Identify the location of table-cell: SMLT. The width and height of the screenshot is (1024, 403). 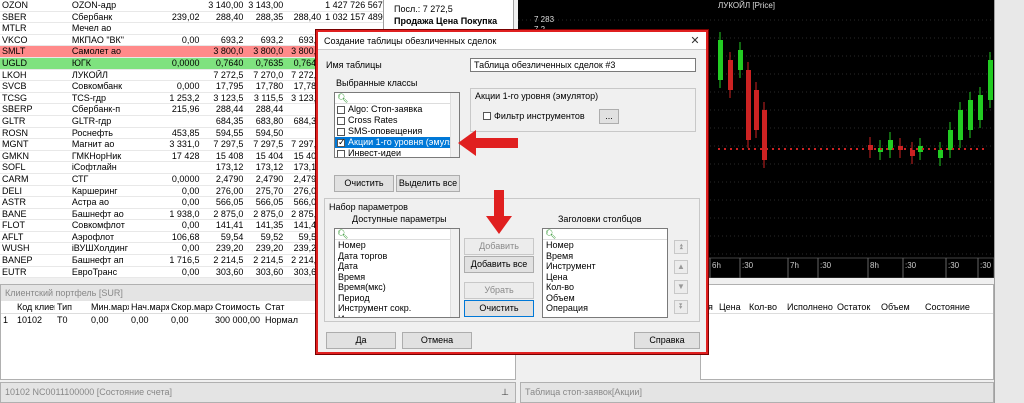
(14, 51).